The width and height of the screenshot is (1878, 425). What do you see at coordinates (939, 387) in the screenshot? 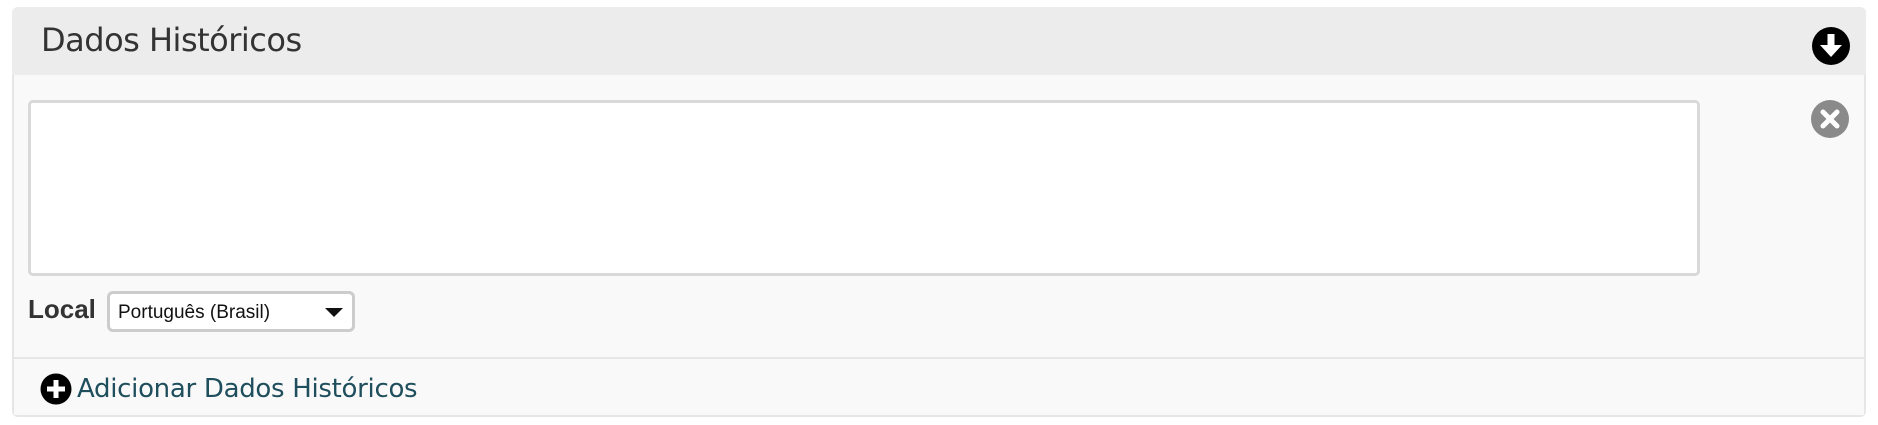
I see `panel-footer: Adicionar Dados Históricos` at bounding box center [939, 387].